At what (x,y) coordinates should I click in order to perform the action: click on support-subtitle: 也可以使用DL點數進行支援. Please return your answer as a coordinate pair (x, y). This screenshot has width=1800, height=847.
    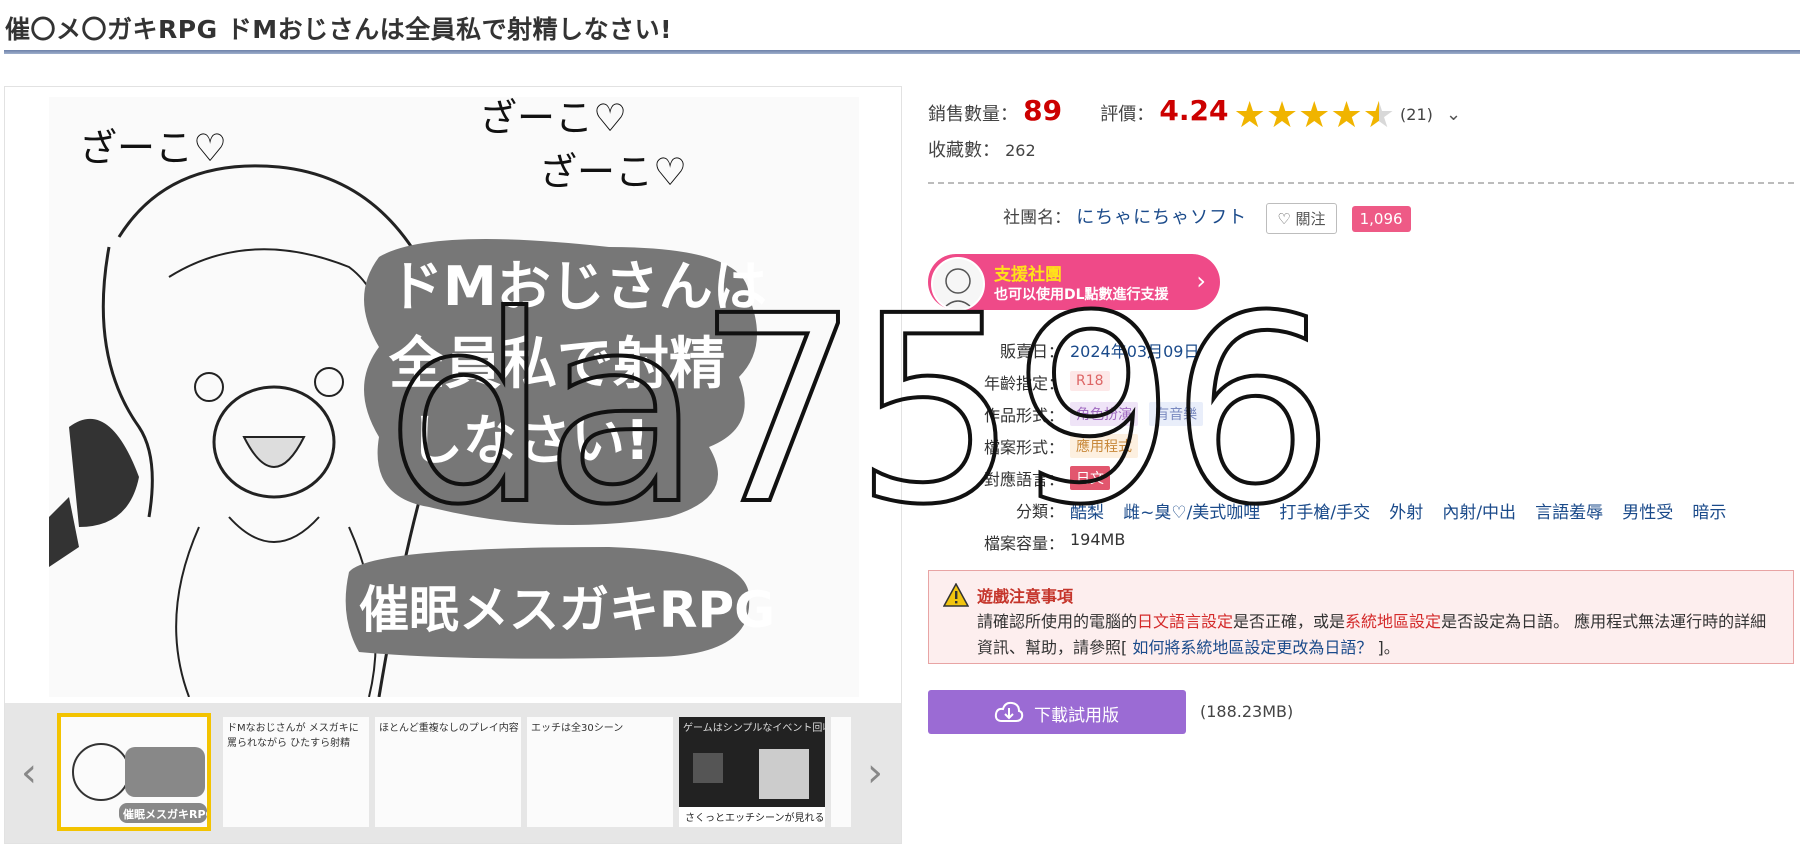
    Looking at the image, I should click on (1081, 295).